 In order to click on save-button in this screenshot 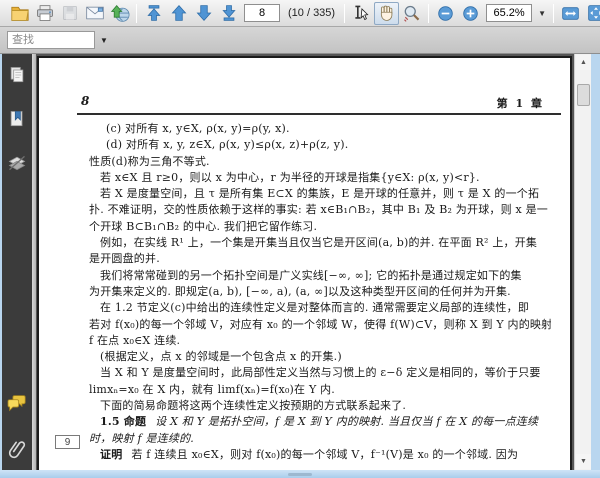, I will do `click(69, 13)`.